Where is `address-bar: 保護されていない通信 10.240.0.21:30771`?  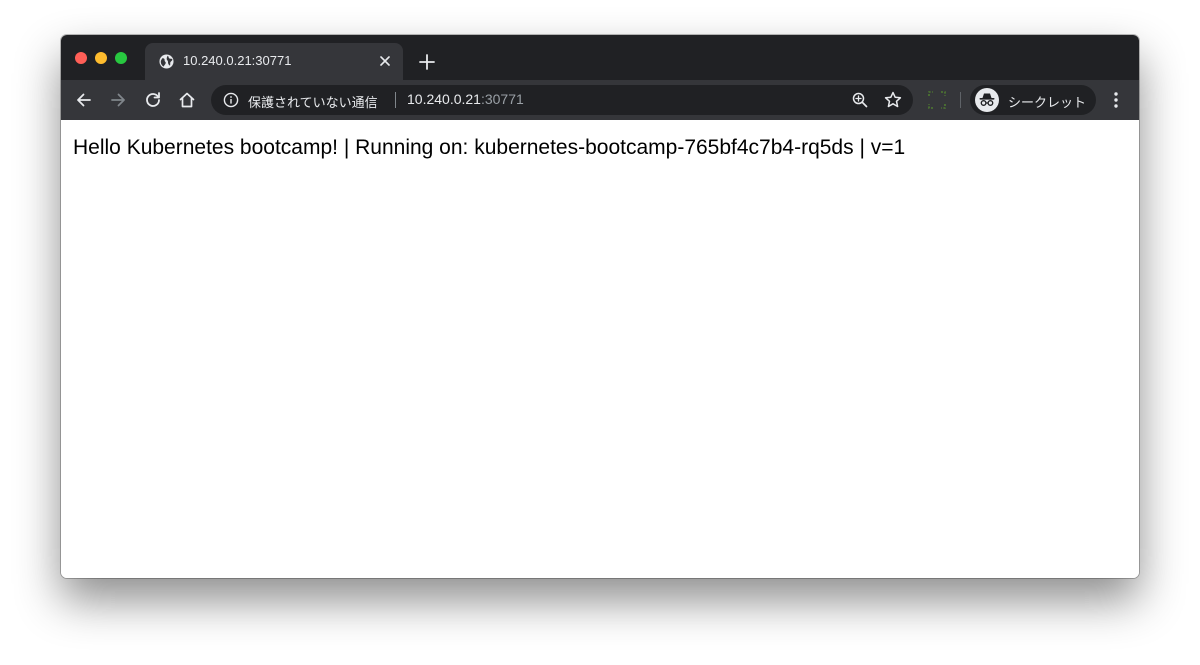
address-bar: 保護されていない通信 10.240.0.21:30771 is located at coordinates (562, 100).